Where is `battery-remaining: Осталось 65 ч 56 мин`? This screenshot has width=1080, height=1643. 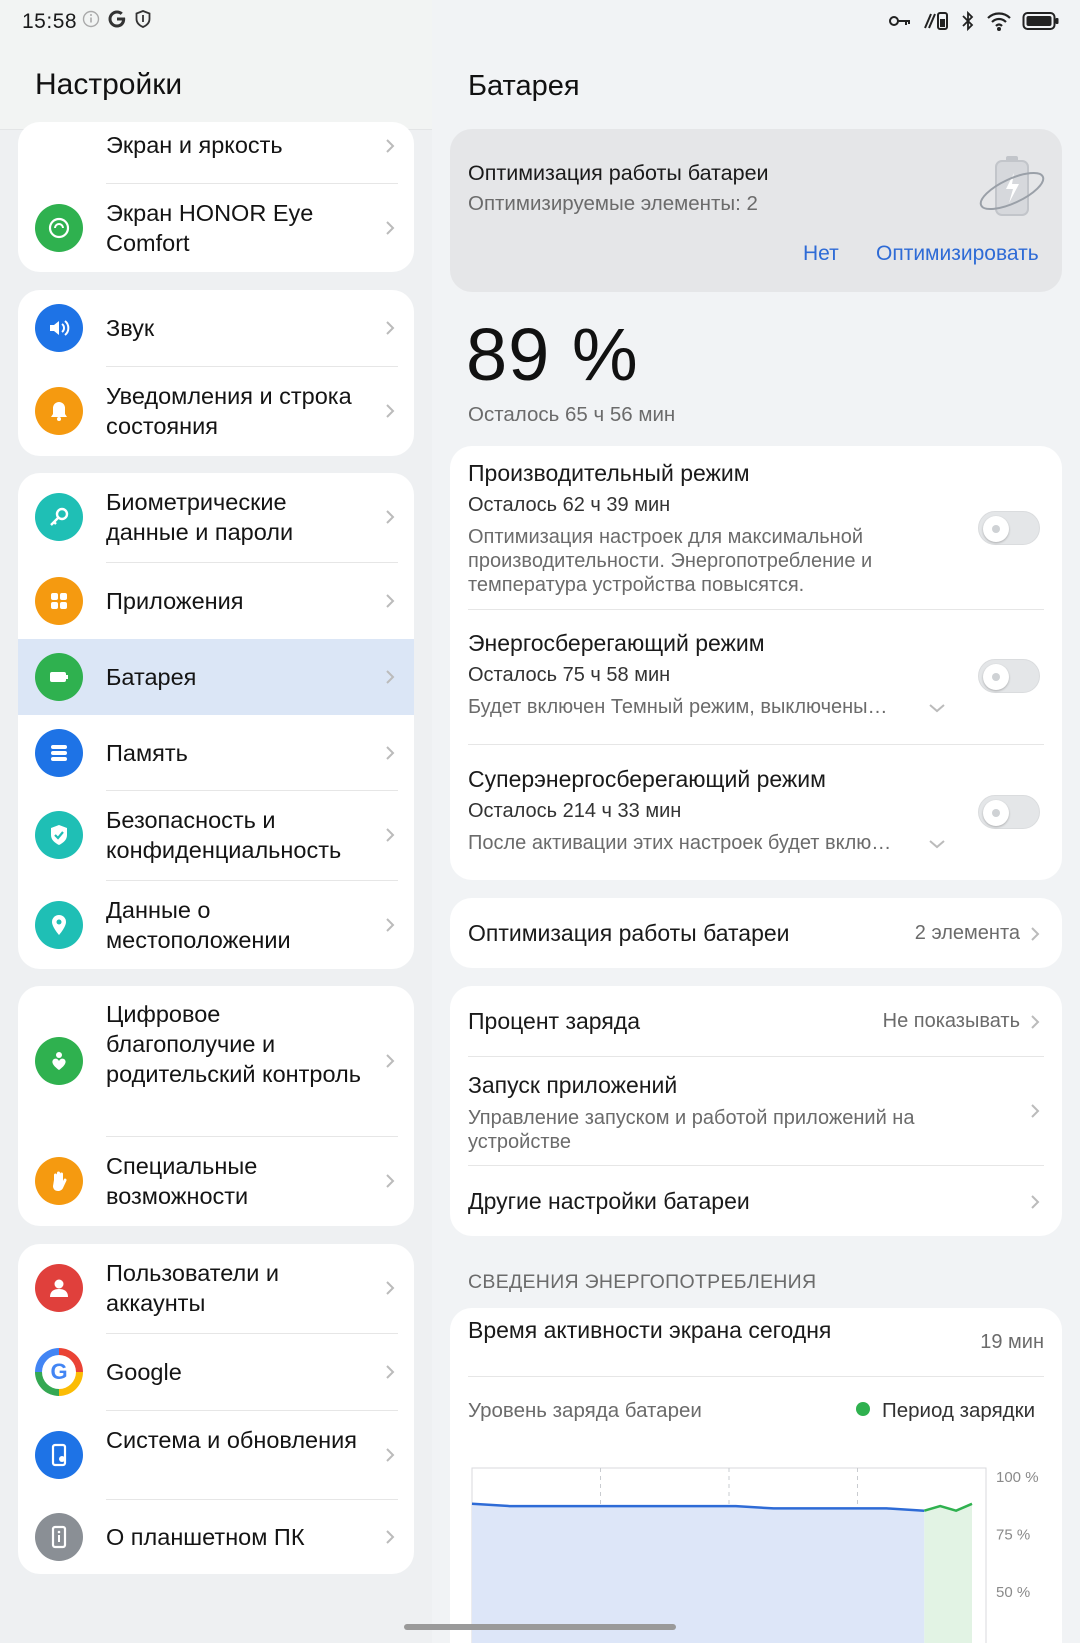 battery-remaining: Осталось 65 ч 56 мин is located at coordinates (572, 414).